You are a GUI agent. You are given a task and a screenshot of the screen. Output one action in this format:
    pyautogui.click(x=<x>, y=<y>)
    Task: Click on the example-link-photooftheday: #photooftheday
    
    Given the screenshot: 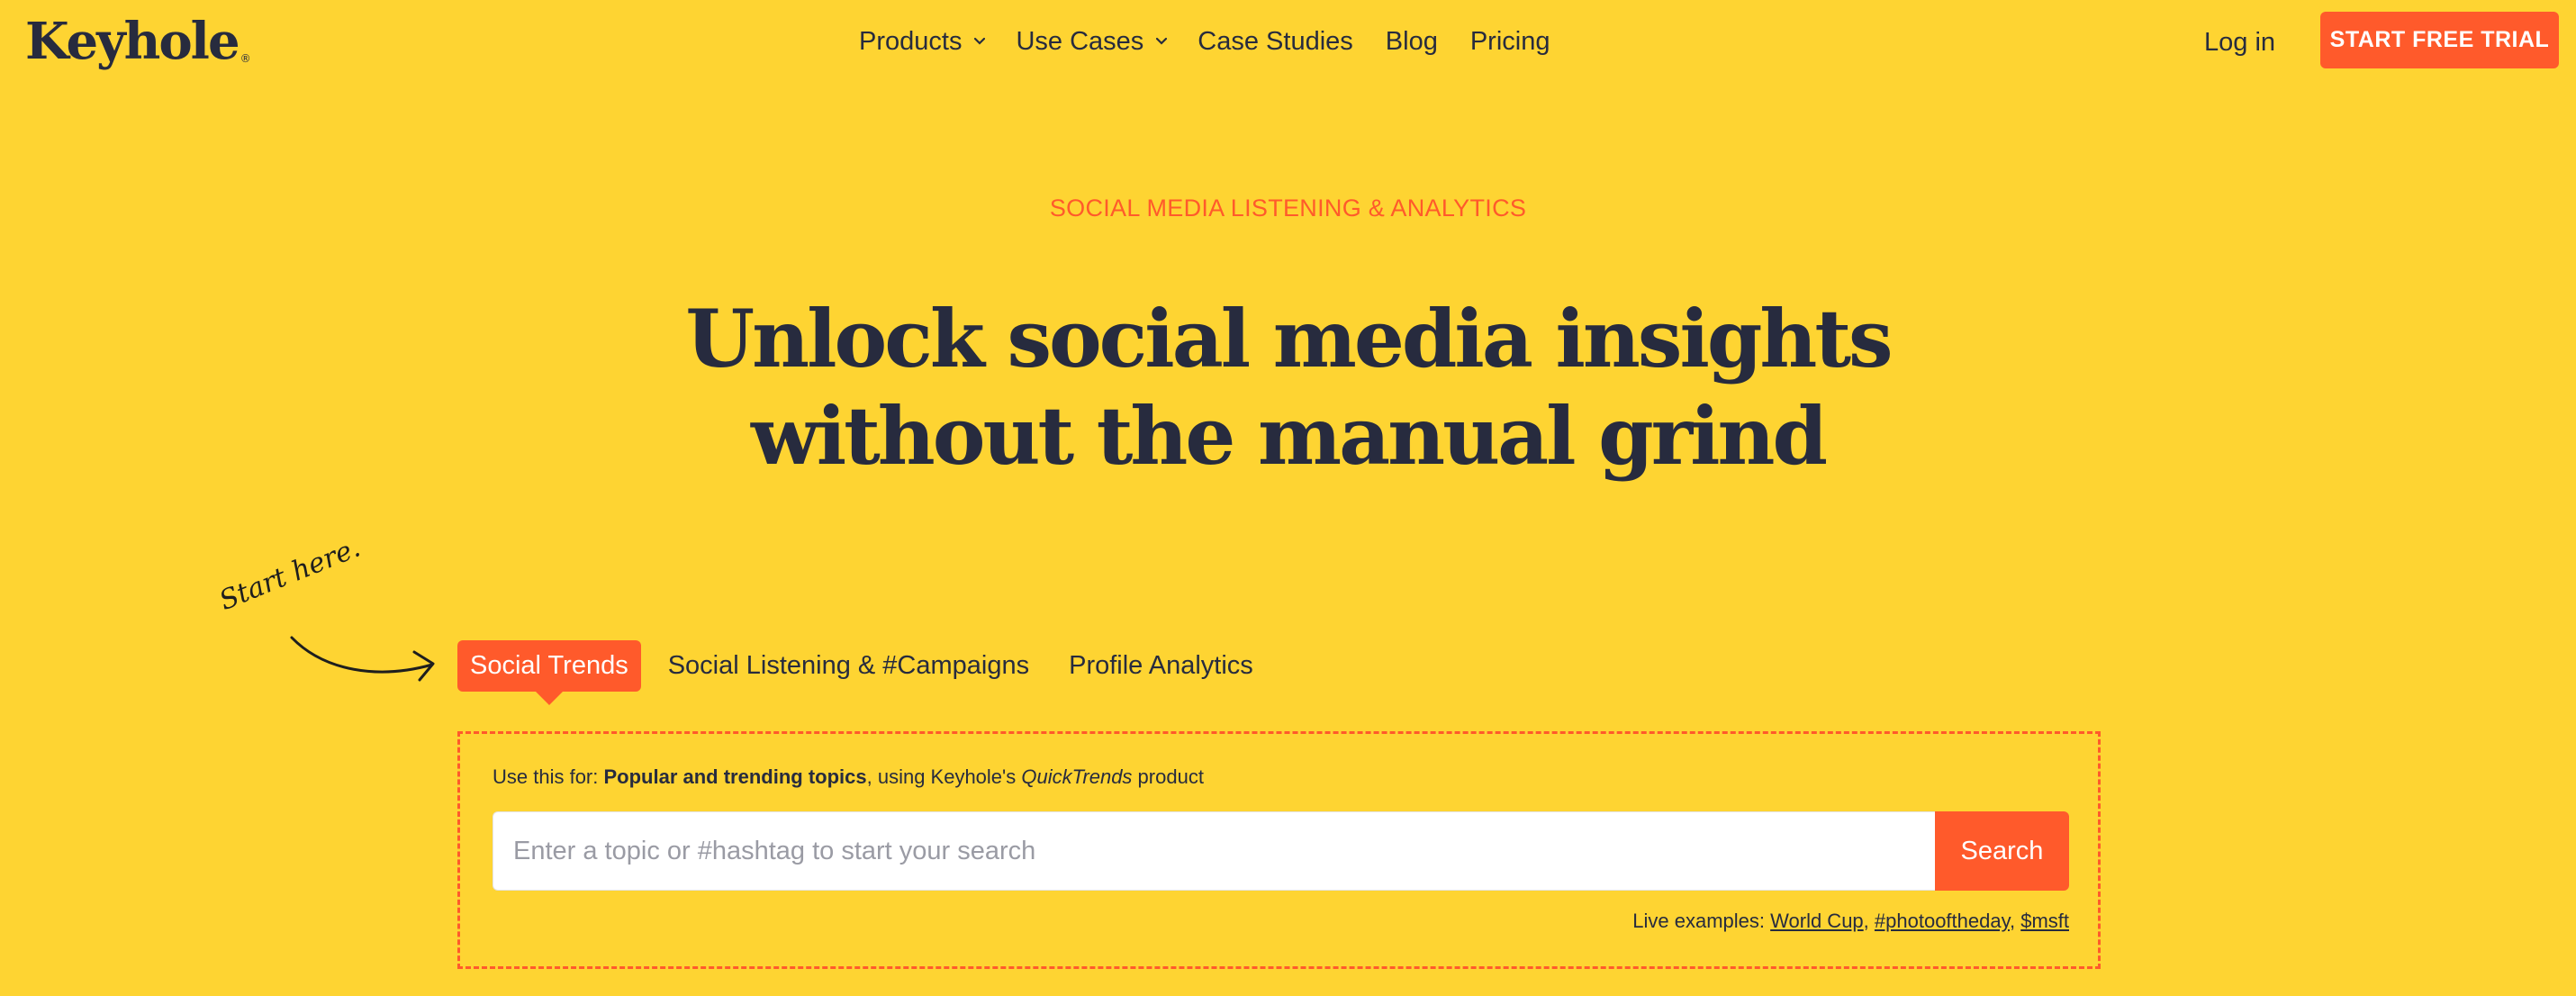 What is the action you would take?
    pyautogui.click(x=1942, y=921)
    